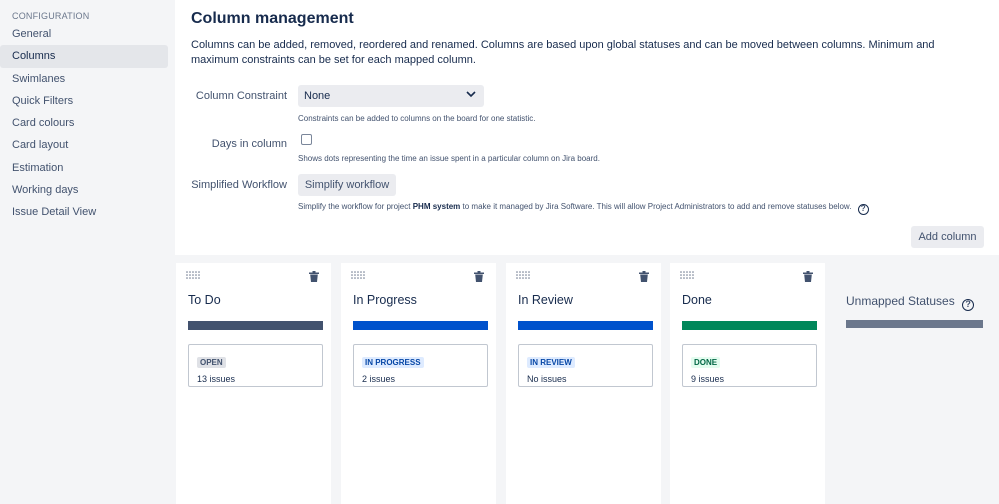  I want to click on sidebar-item-columns: Columns, so click(84, 56).